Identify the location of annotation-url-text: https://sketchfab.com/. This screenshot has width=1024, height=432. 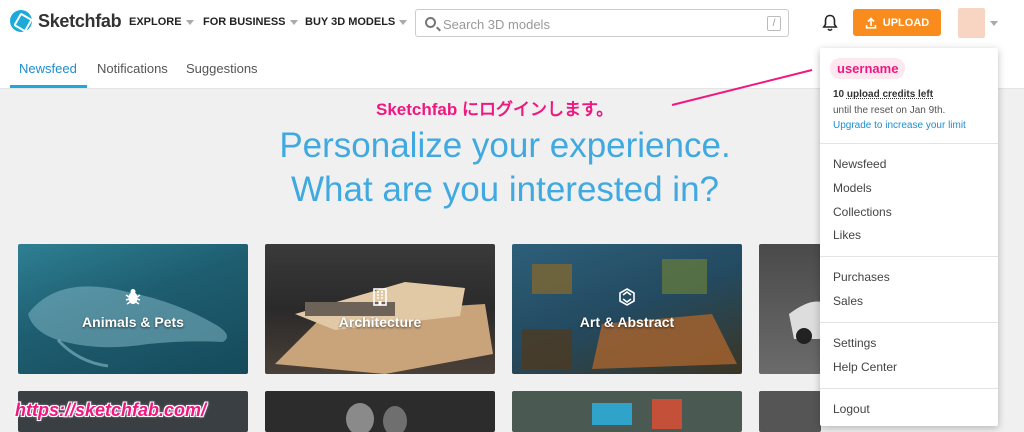
(111, 410).